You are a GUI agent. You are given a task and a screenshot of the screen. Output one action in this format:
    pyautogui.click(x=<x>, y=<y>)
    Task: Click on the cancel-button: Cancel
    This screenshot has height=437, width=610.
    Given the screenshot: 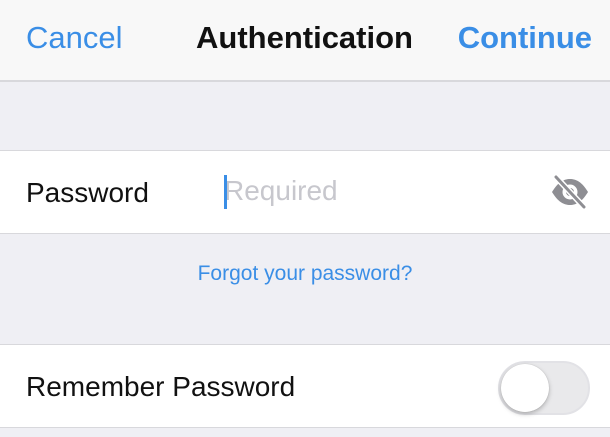 What is the action you would take?
    pyautogui.click(x=74, y=38)
    